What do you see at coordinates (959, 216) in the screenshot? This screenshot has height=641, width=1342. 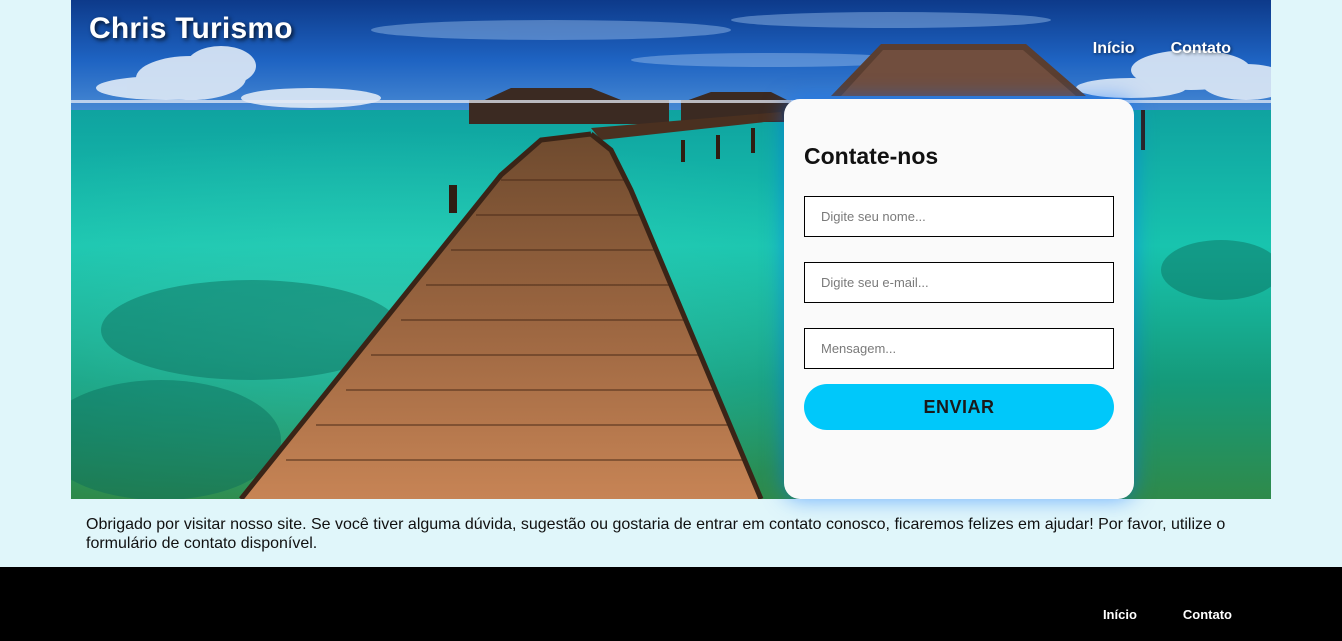 I see `name-input` at bounding box center [959, 216].